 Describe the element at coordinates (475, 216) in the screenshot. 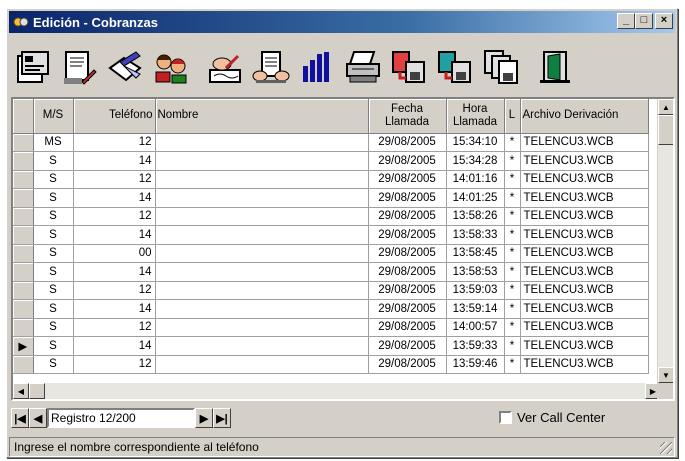

I see `cell-hora: 13:58:26` at that location.